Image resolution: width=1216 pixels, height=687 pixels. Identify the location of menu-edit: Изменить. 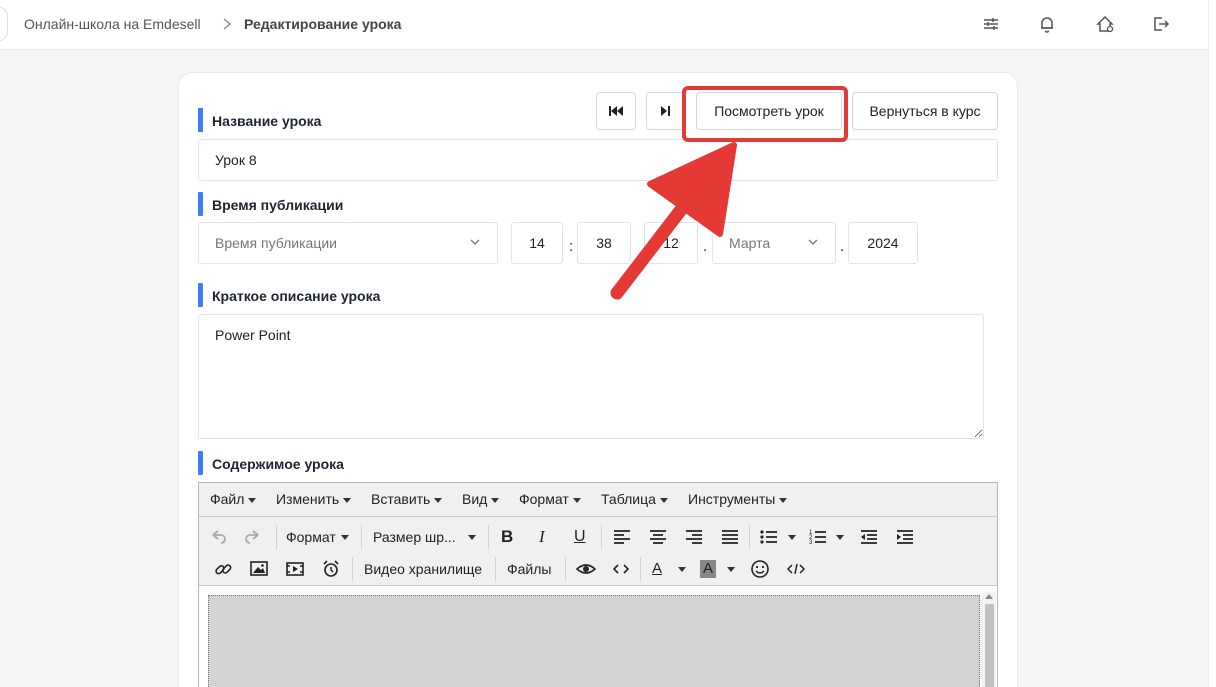
(314, 499).